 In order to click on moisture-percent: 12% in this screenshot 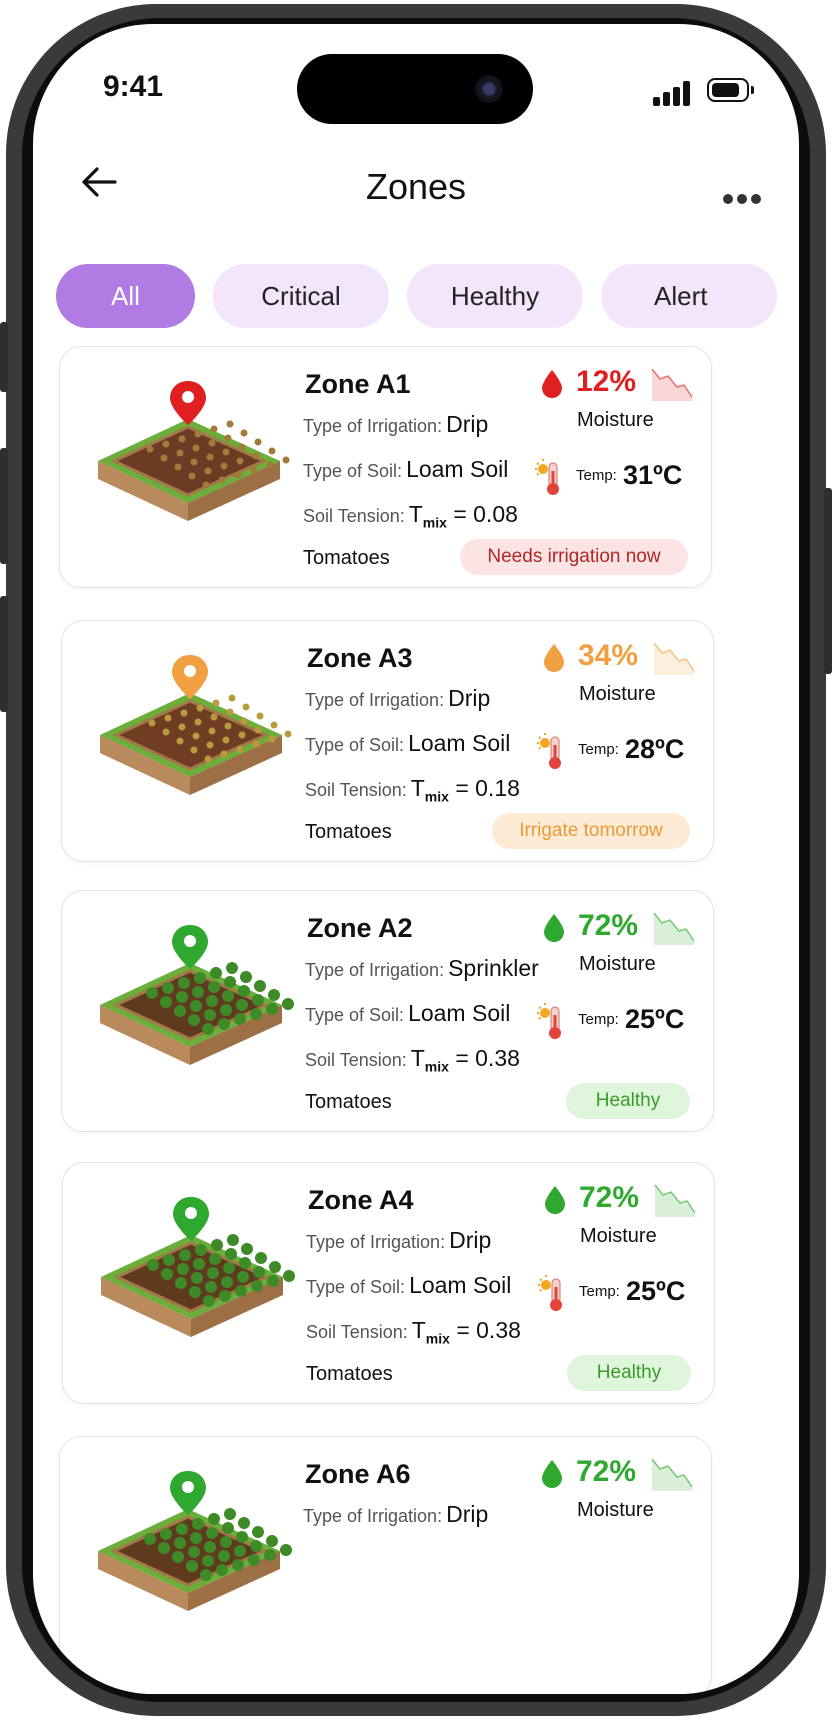, I will do `click(606, 381)`.